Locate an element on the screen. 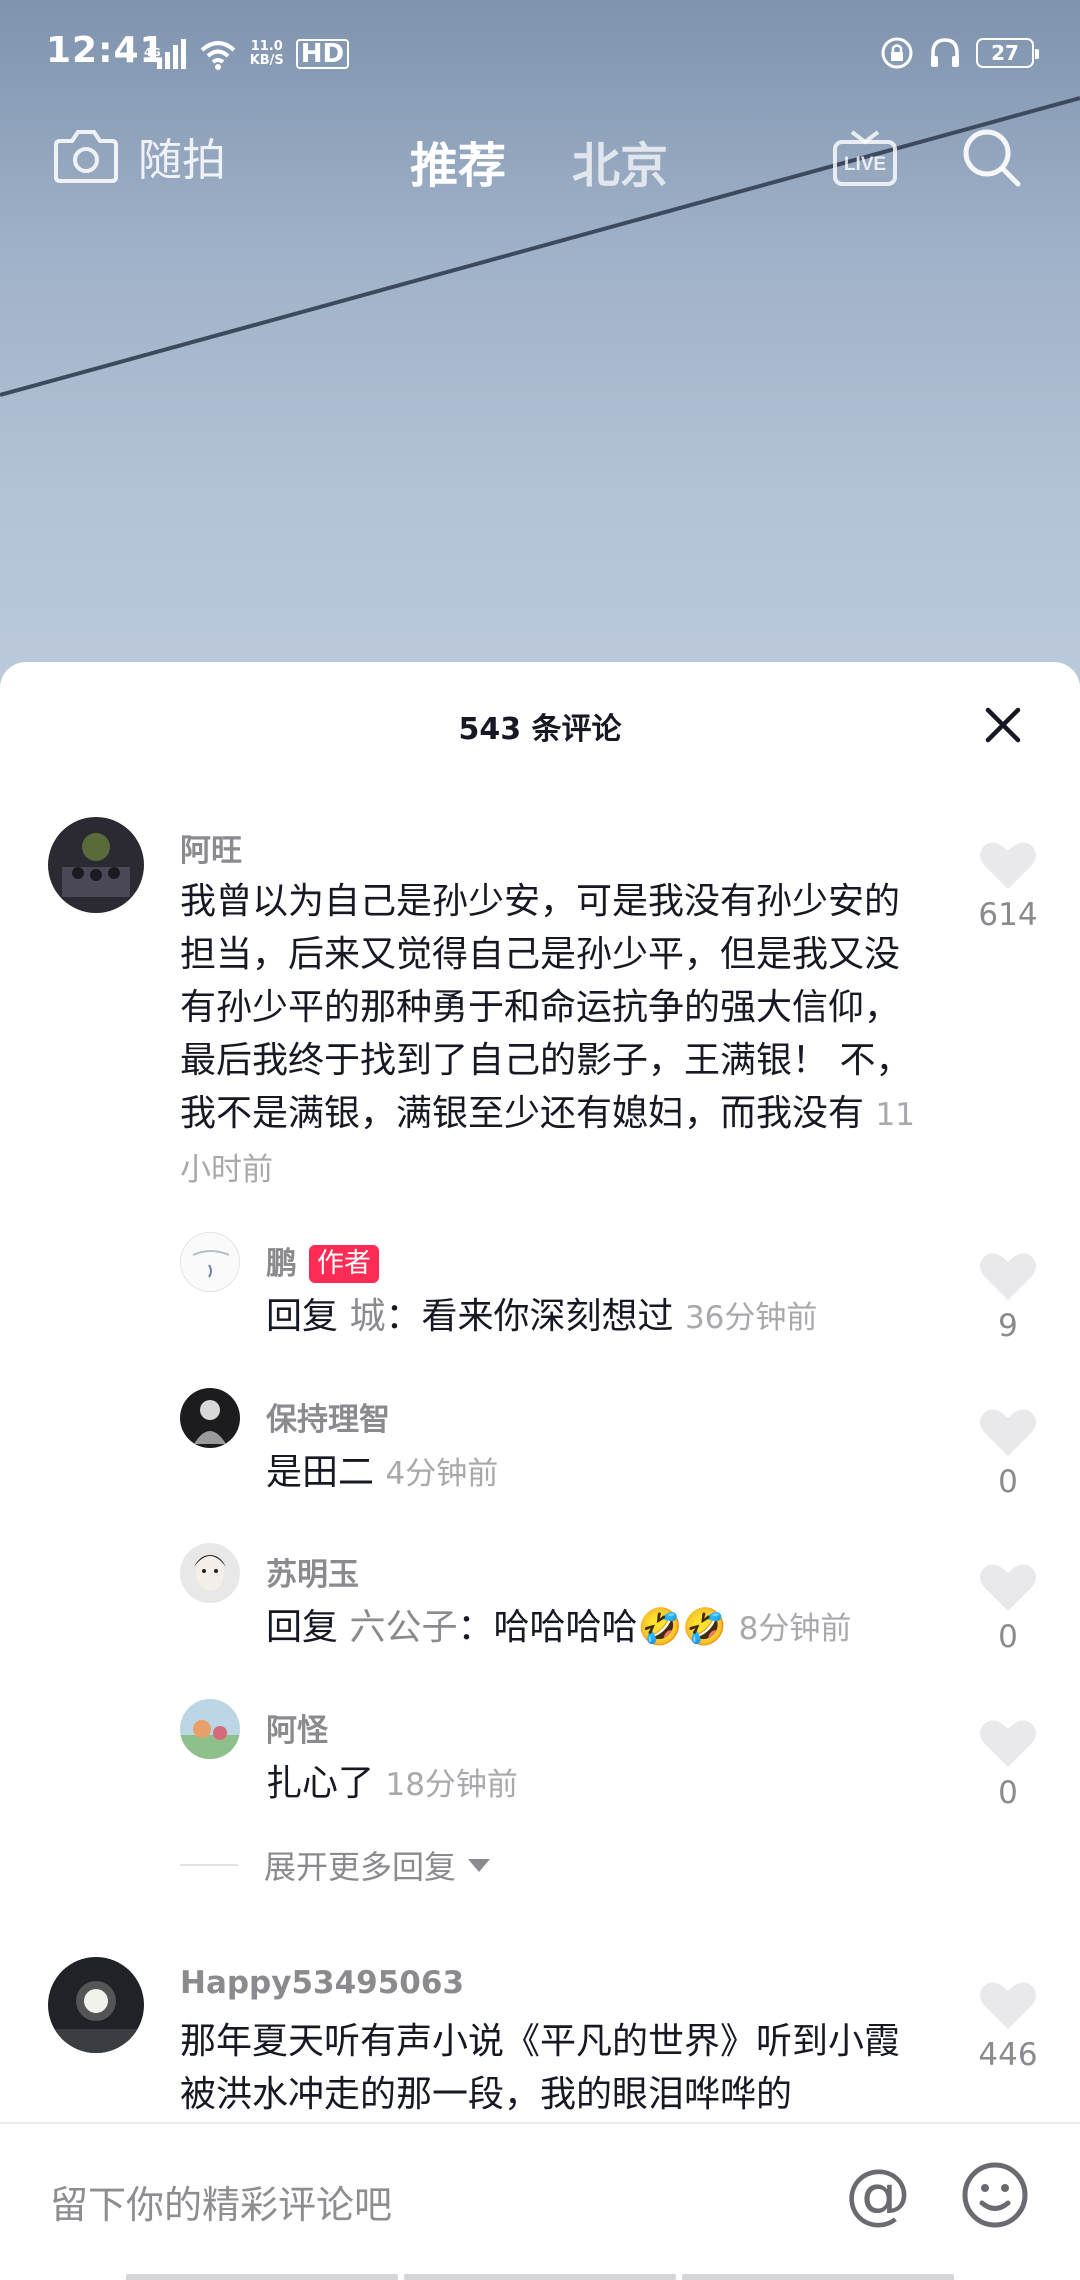  status-right-icons: 27 is located at coordinates (959, 53).